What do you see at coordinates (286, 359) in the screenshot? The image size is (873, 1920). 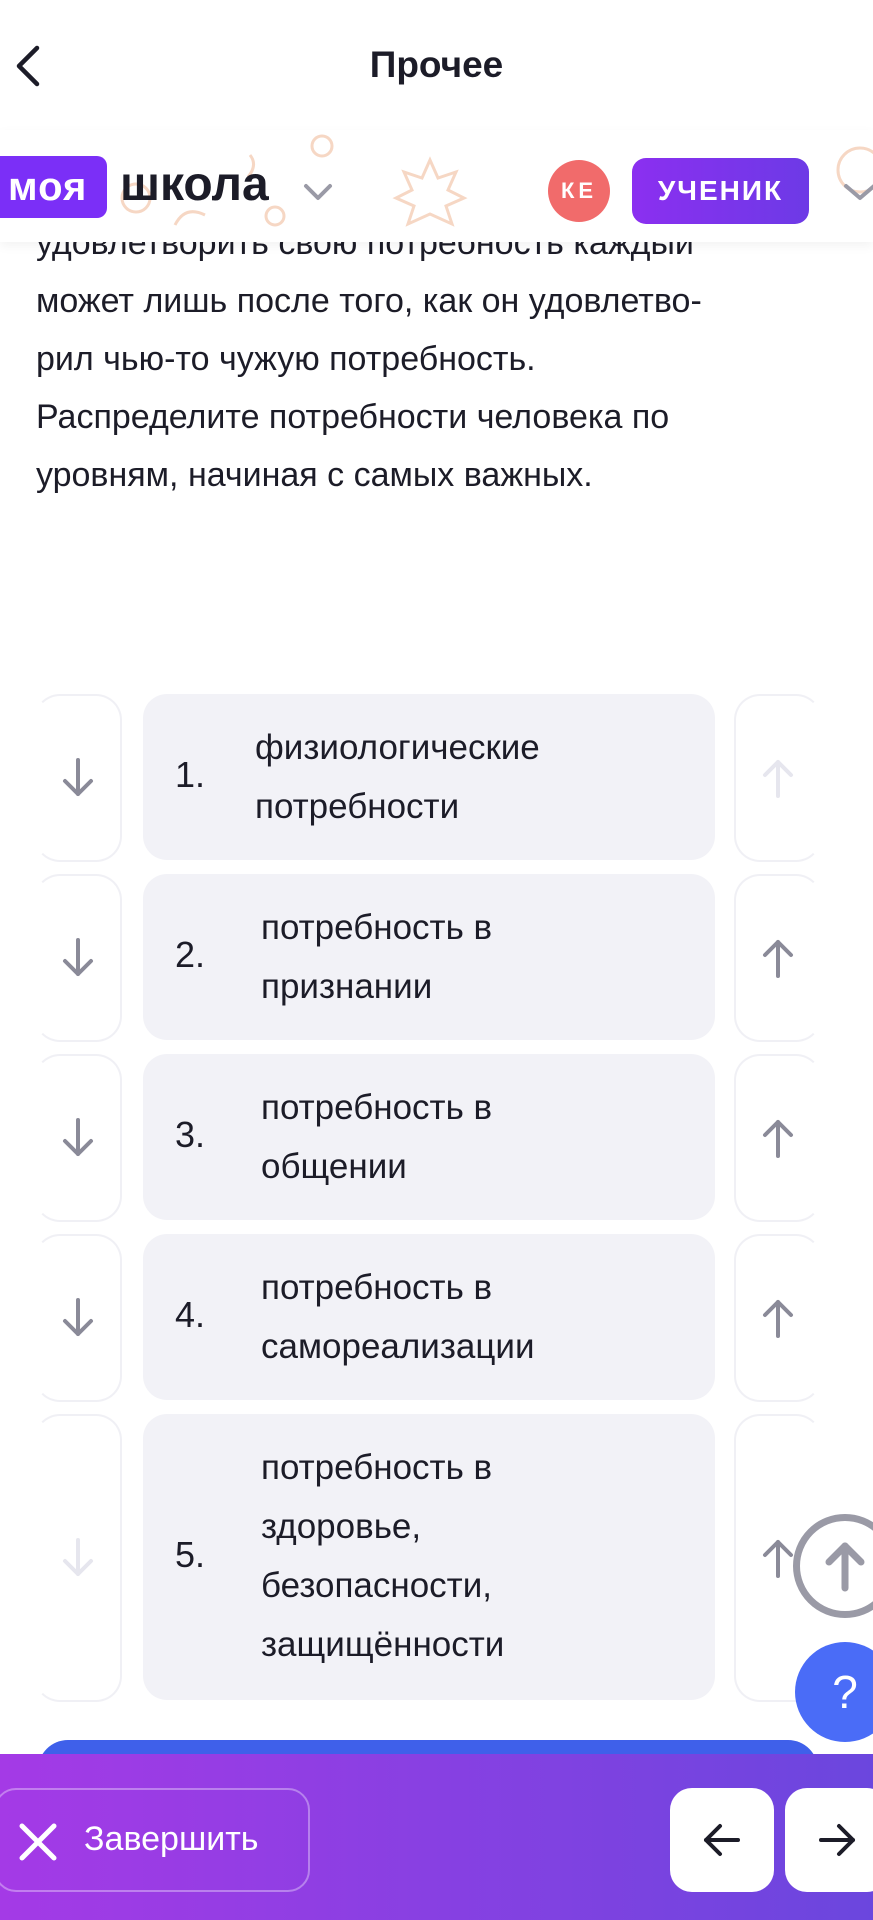 I see `question-line: рил чью-то чужую потребность.` at bounding box center [286, 359].